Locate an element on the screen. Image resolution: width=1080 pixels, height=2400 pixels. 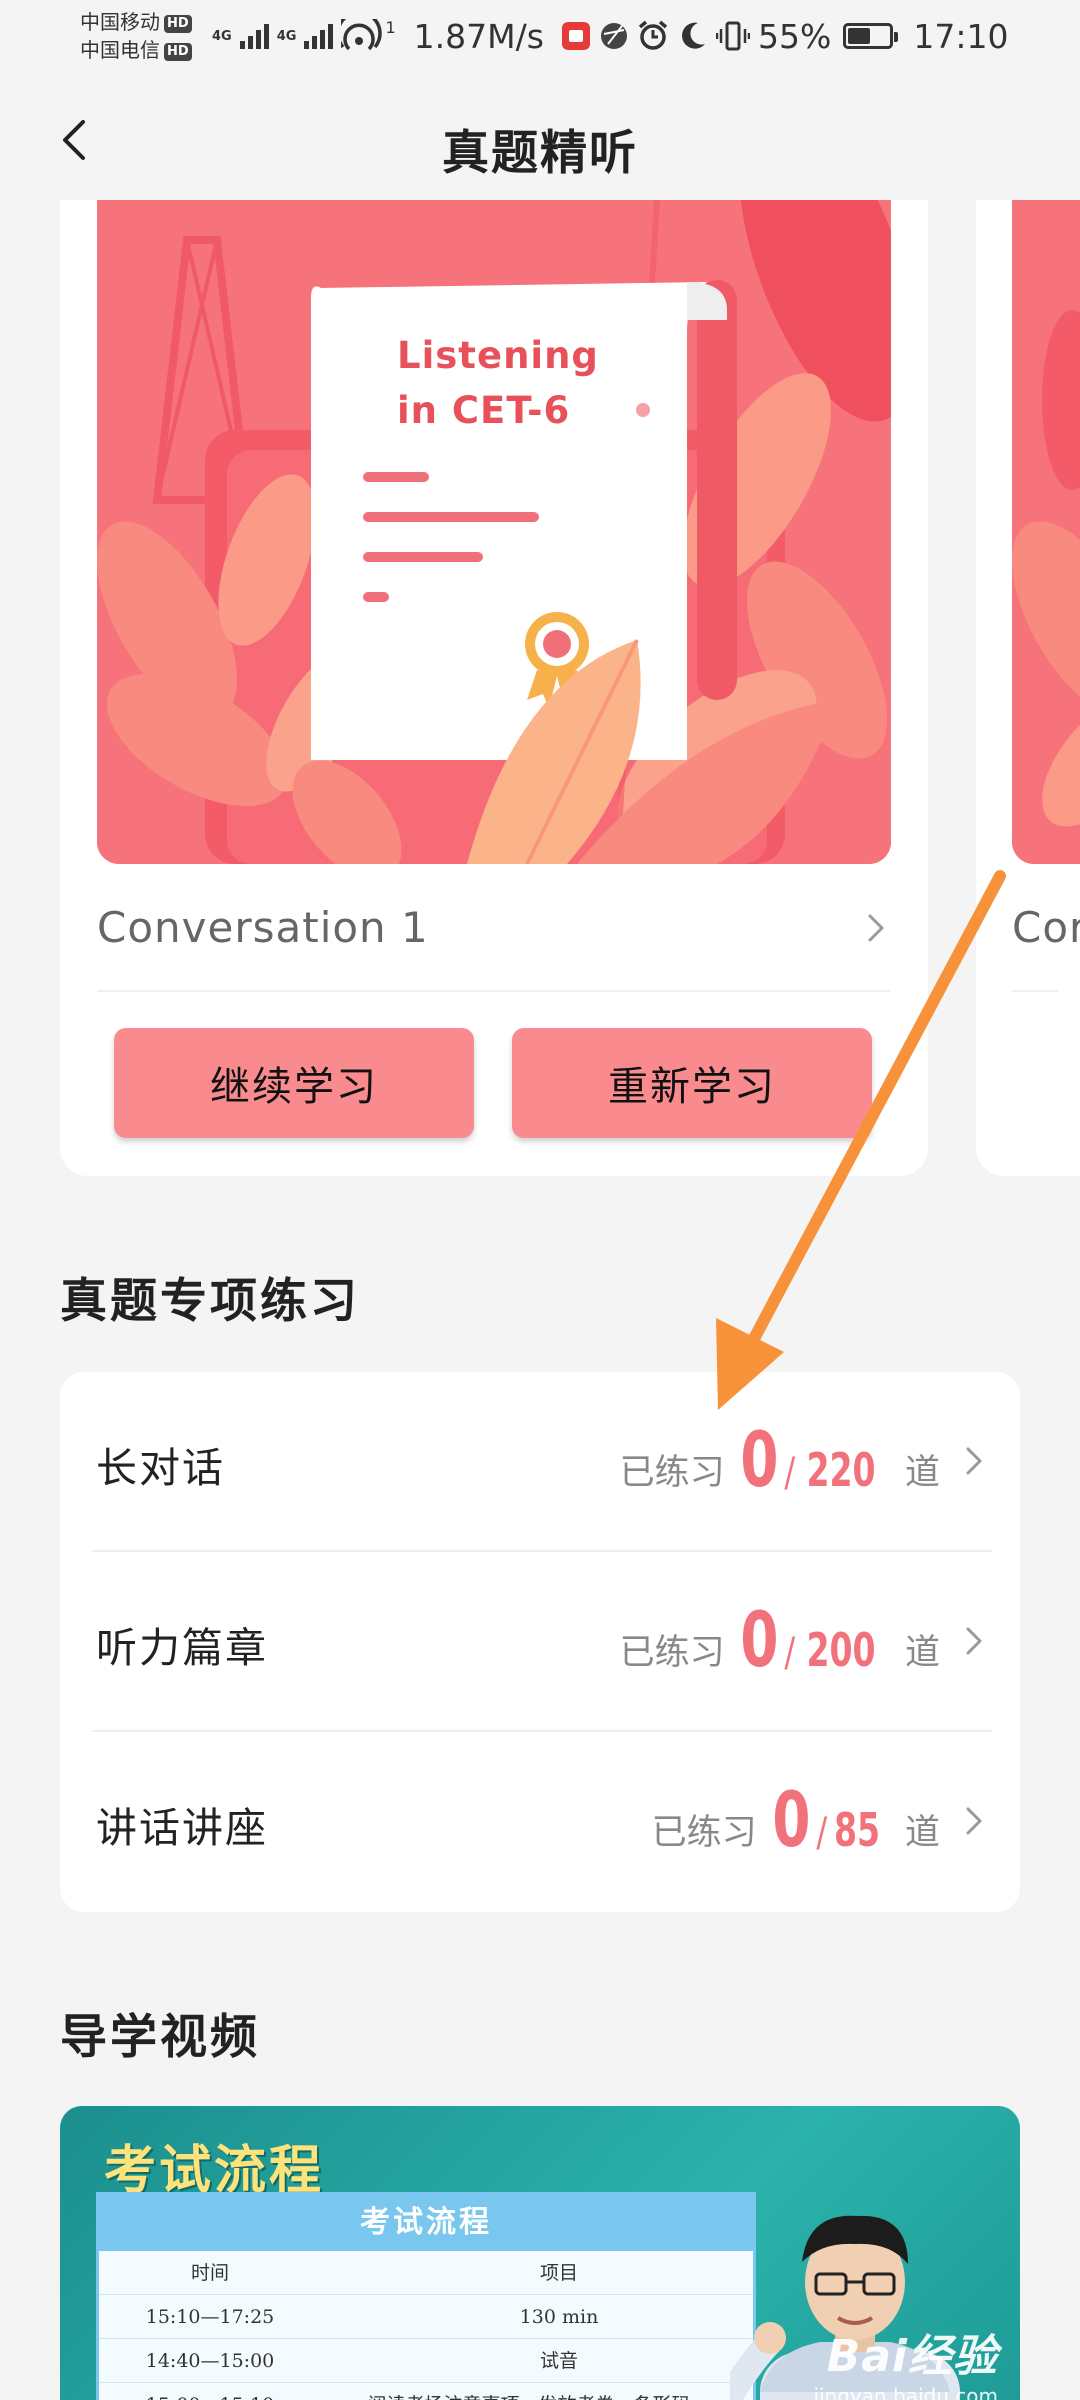
course-cover-image is located at coordinates (1046, 532).